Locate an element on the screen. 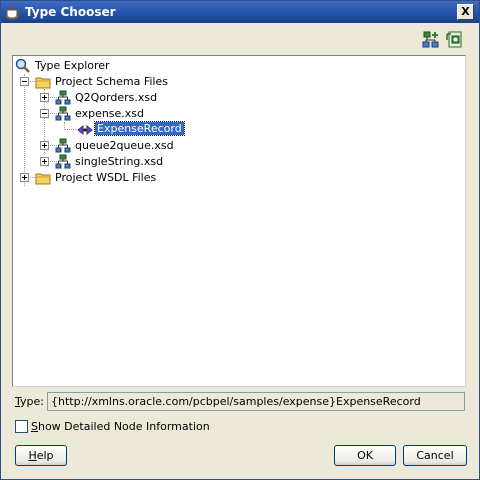  type-label-text: ype: is located at coordinates (32, 401).